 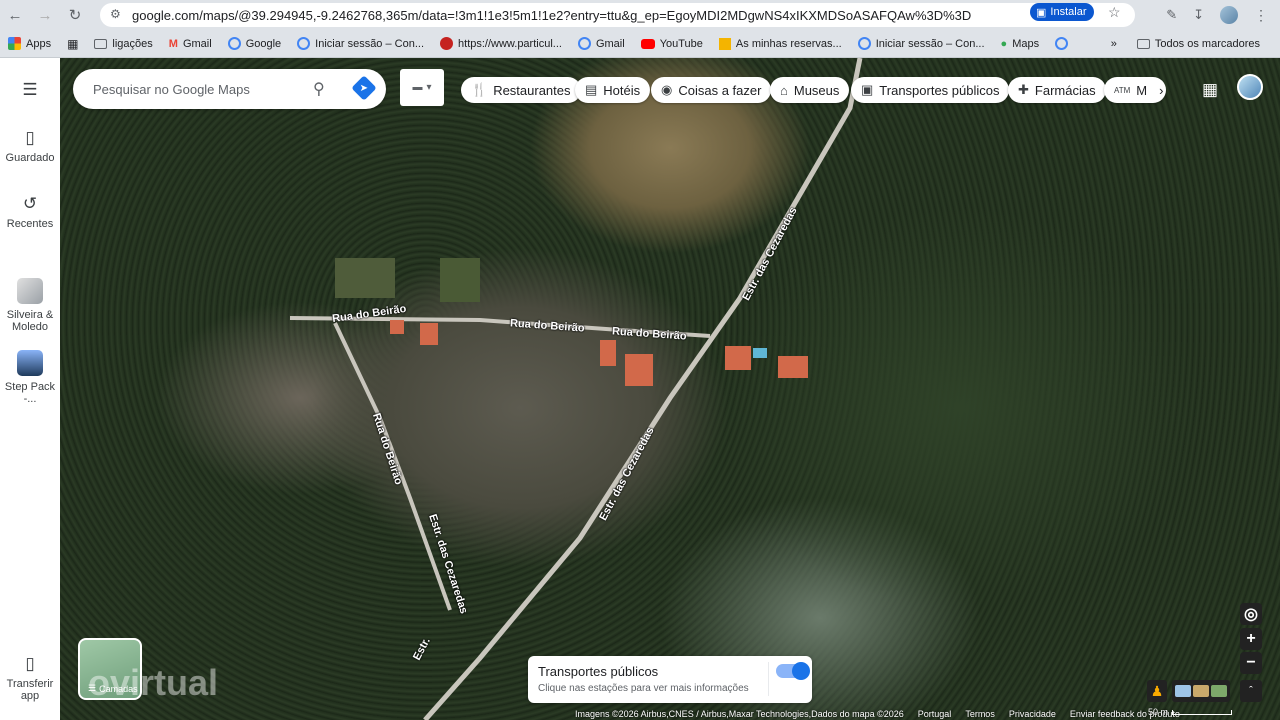 What do you see at coordinates (1057, 90) in the screenshot?
I see `chip-farmacias: ✚ Farmácias` at bounding box center [1057, 90].